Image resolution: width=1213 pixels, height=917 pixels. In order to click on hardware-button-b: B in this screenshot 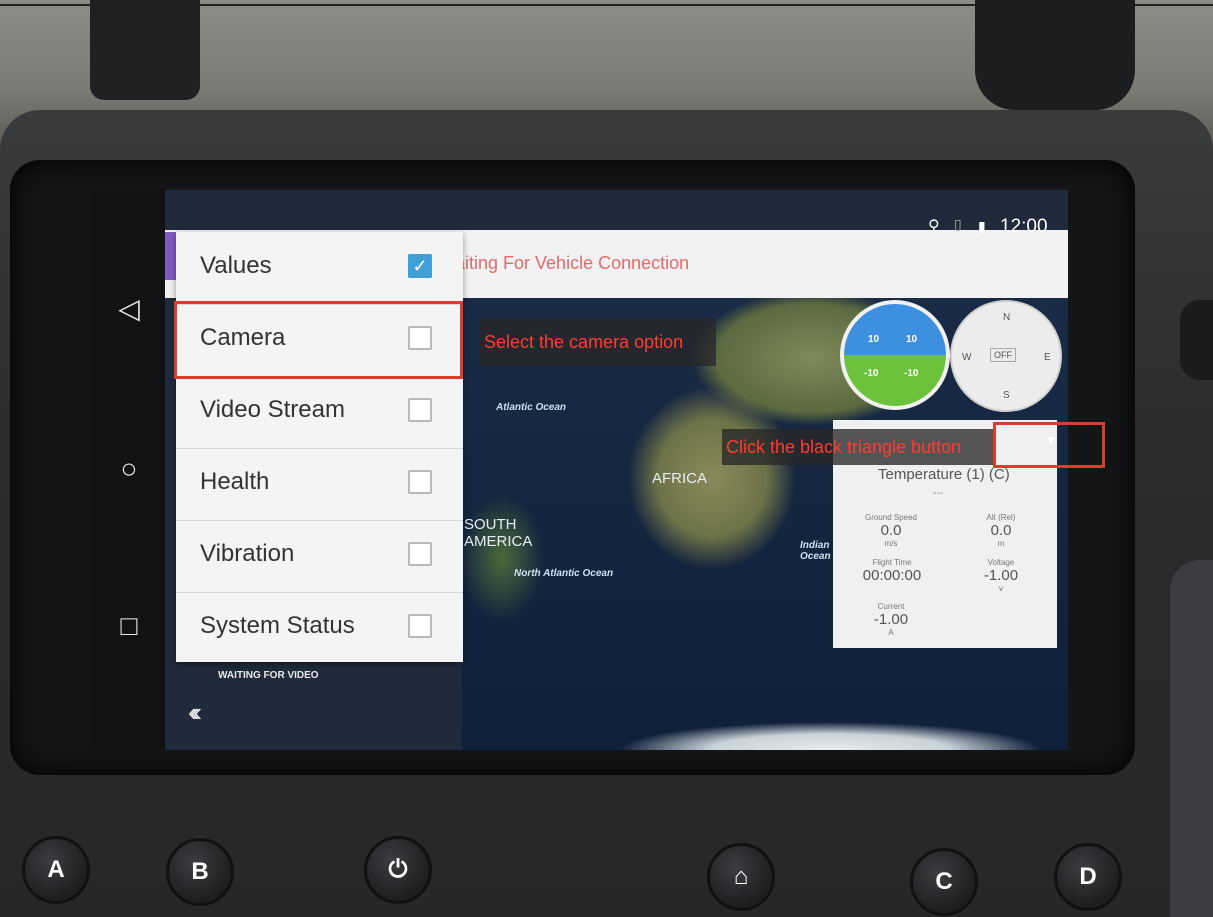, I will do `click(200, 872)`.